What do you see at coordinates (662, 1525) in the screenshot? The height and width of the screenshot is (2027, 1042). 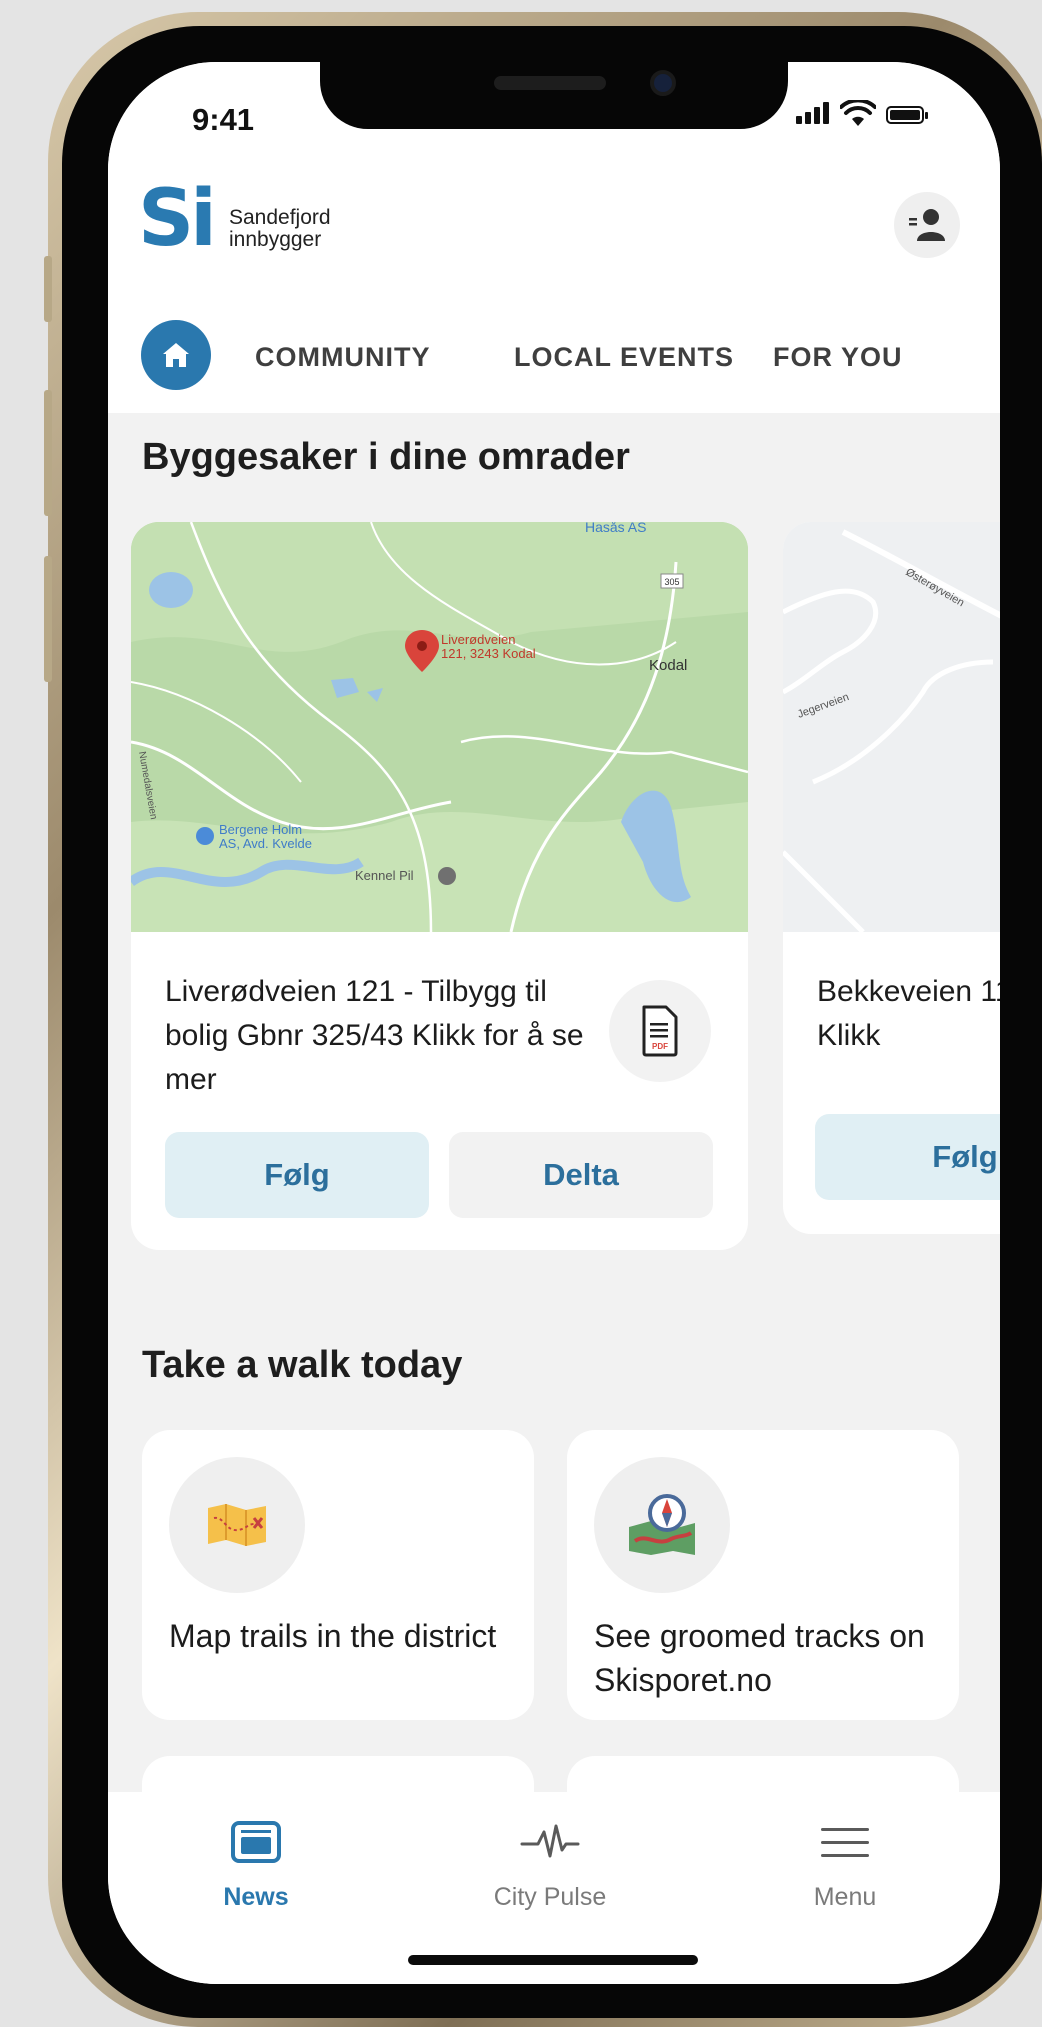 I see `compass-map-icon` at bounding box center [662, 1525].